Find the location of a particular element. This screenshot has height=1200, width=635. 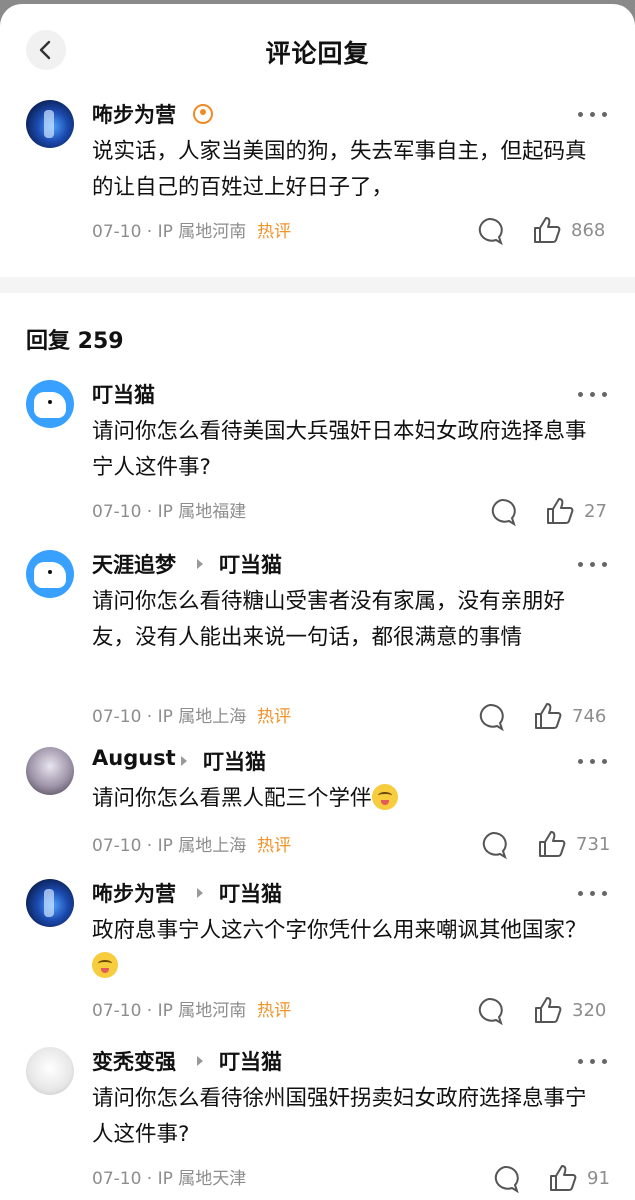

reply-username: 咘步为营 is located at coordinates (134, 893).